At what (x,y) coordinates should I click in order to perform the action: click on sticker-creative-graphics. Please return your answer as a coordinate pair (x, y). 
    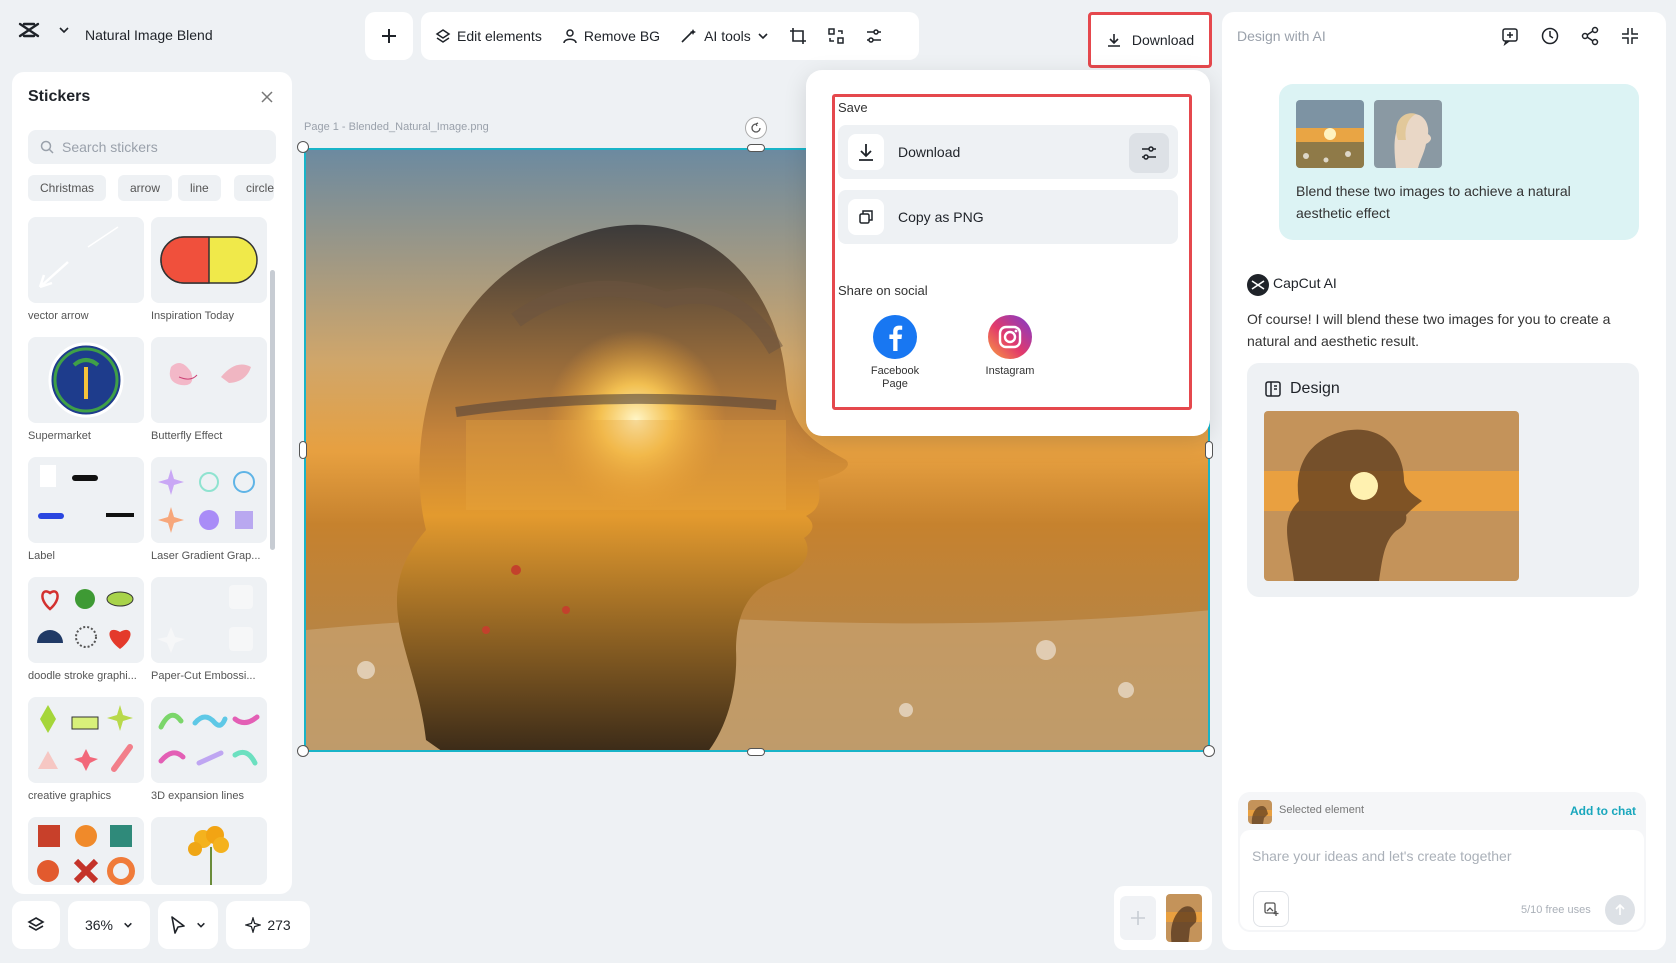
    Looking at the image, I should click on (86, 740).